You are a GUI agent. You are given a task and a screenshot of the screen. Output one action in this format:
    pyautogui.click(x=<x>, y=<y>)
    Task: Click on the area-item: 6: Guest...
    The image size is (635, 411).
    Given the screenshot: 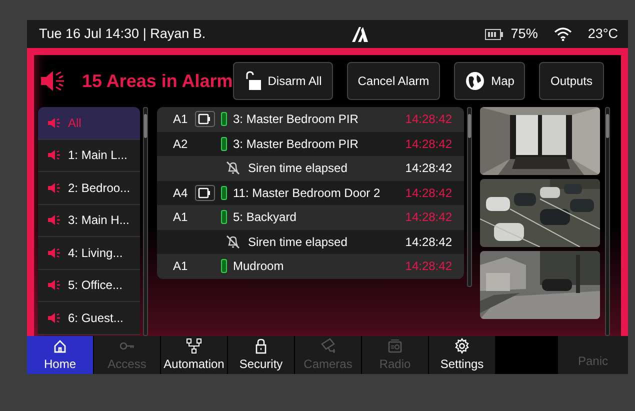 What is the action you would take?
    pyautogui.click(x=89, y=318)
    